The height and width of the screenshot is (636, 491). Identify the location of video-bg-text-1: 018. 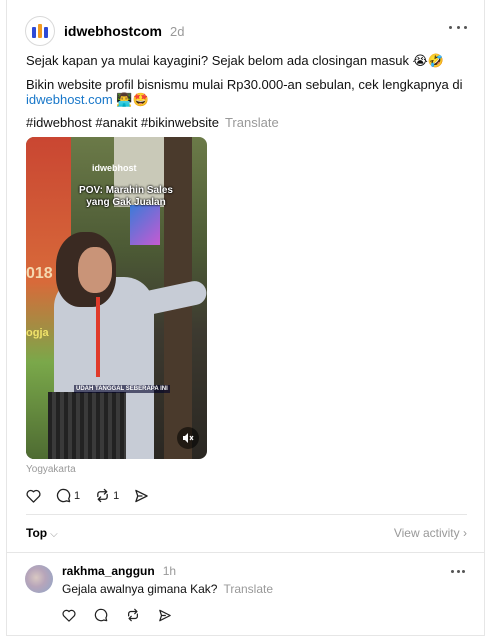
(39, 273).